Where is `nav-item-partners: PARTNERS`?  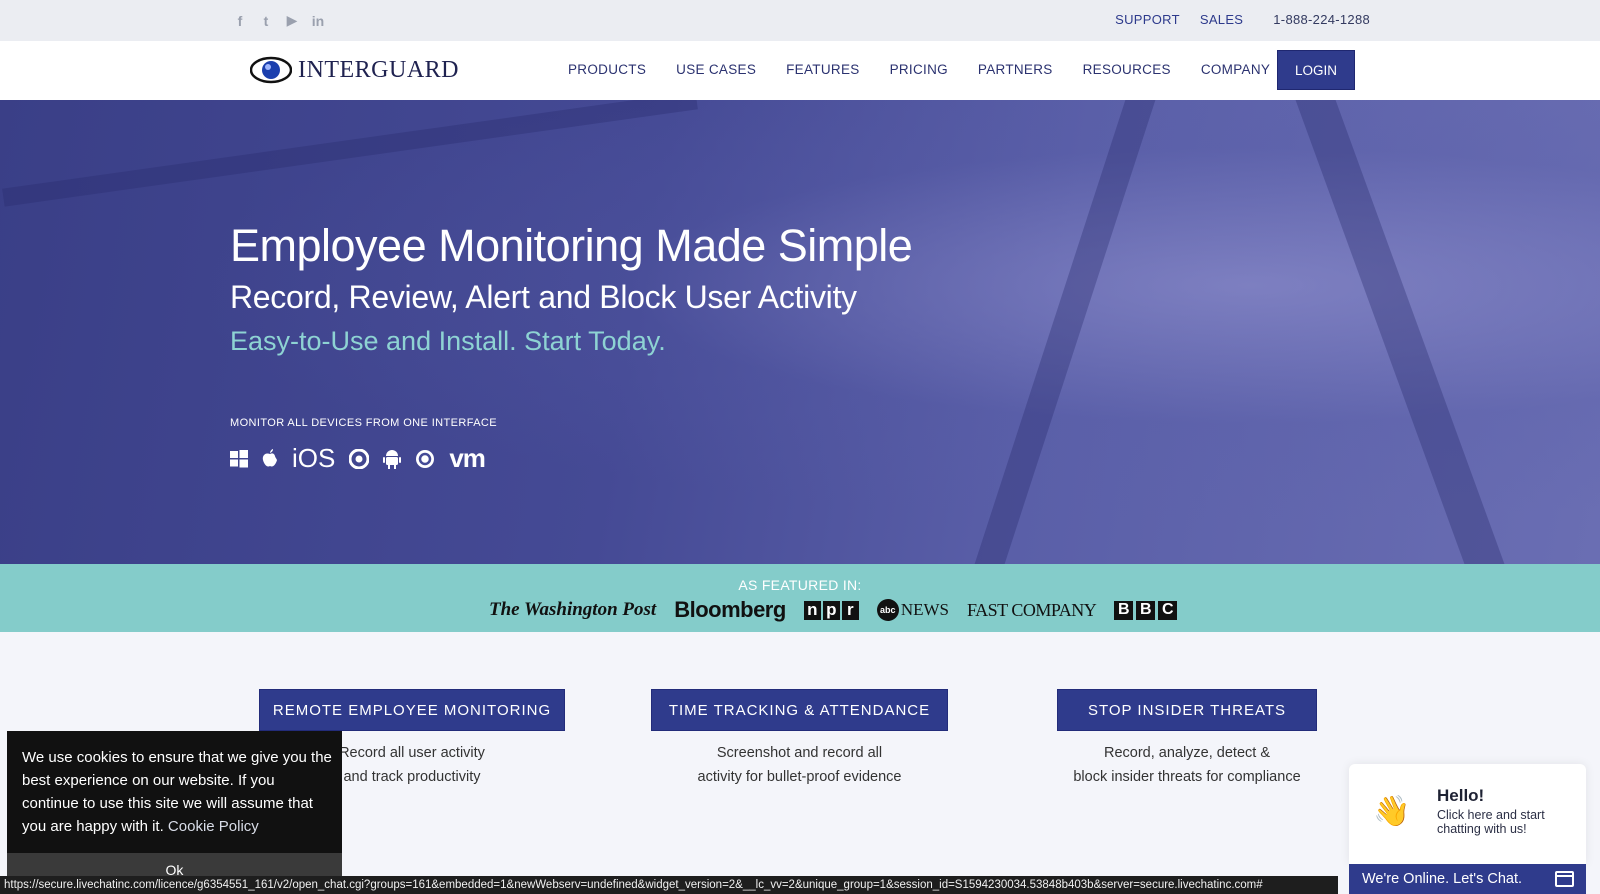
nav-item-partners: PARTNERS is located at coordinates (1015, 69).